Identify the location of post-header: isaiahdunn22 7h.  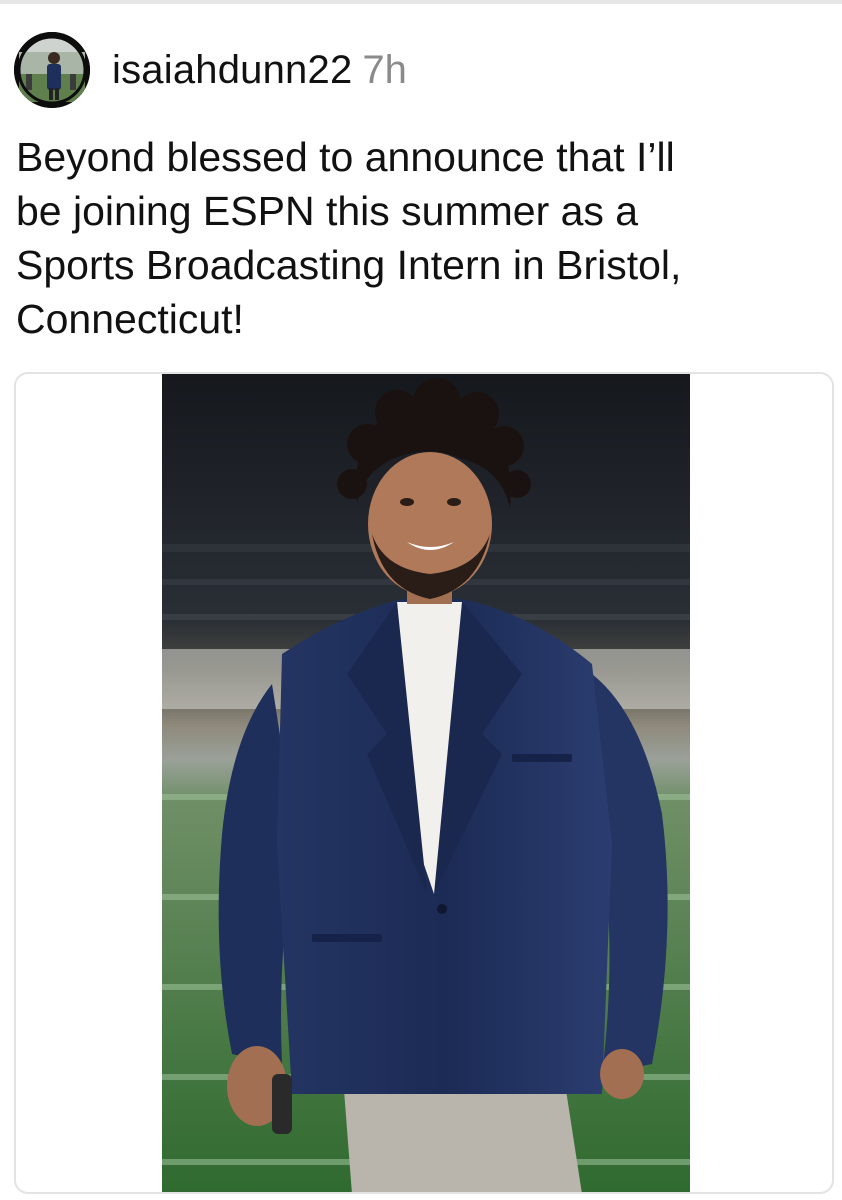
(210, 70).